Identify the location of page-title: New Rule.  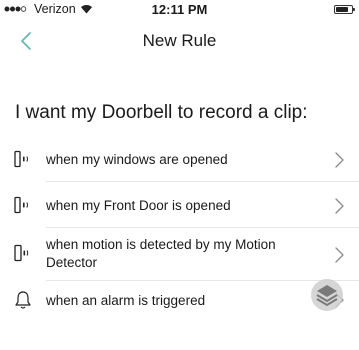
(179, 40).